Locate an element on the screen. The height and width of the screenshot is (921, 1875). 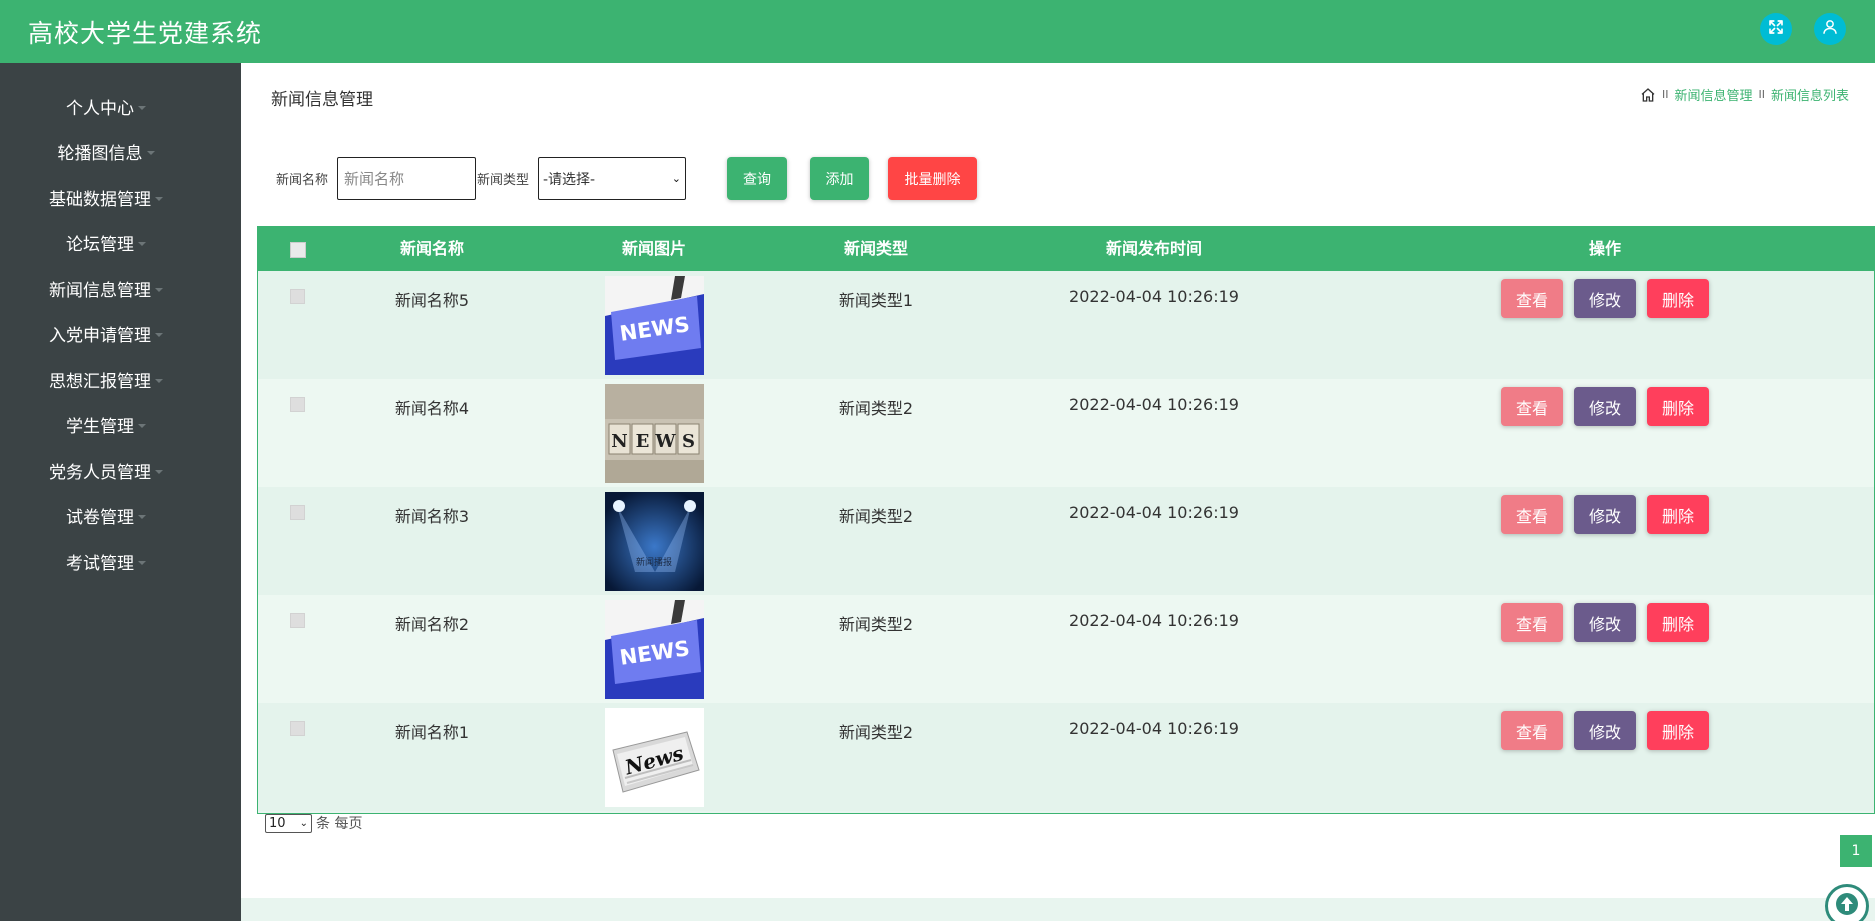
sidebar-item-label: 轮播图信息 is located at coordinates (100, 153).